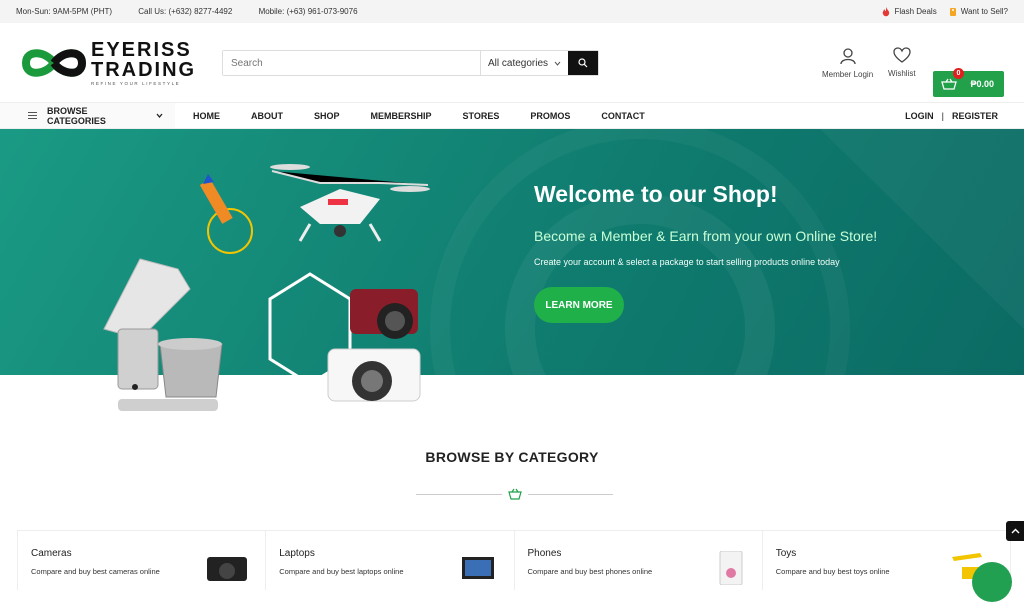 This screenshot has width=1024, height=602. Describe the element at coordinates (227, 569) in the screenshot. I see `camera-thumbnail` at that location.